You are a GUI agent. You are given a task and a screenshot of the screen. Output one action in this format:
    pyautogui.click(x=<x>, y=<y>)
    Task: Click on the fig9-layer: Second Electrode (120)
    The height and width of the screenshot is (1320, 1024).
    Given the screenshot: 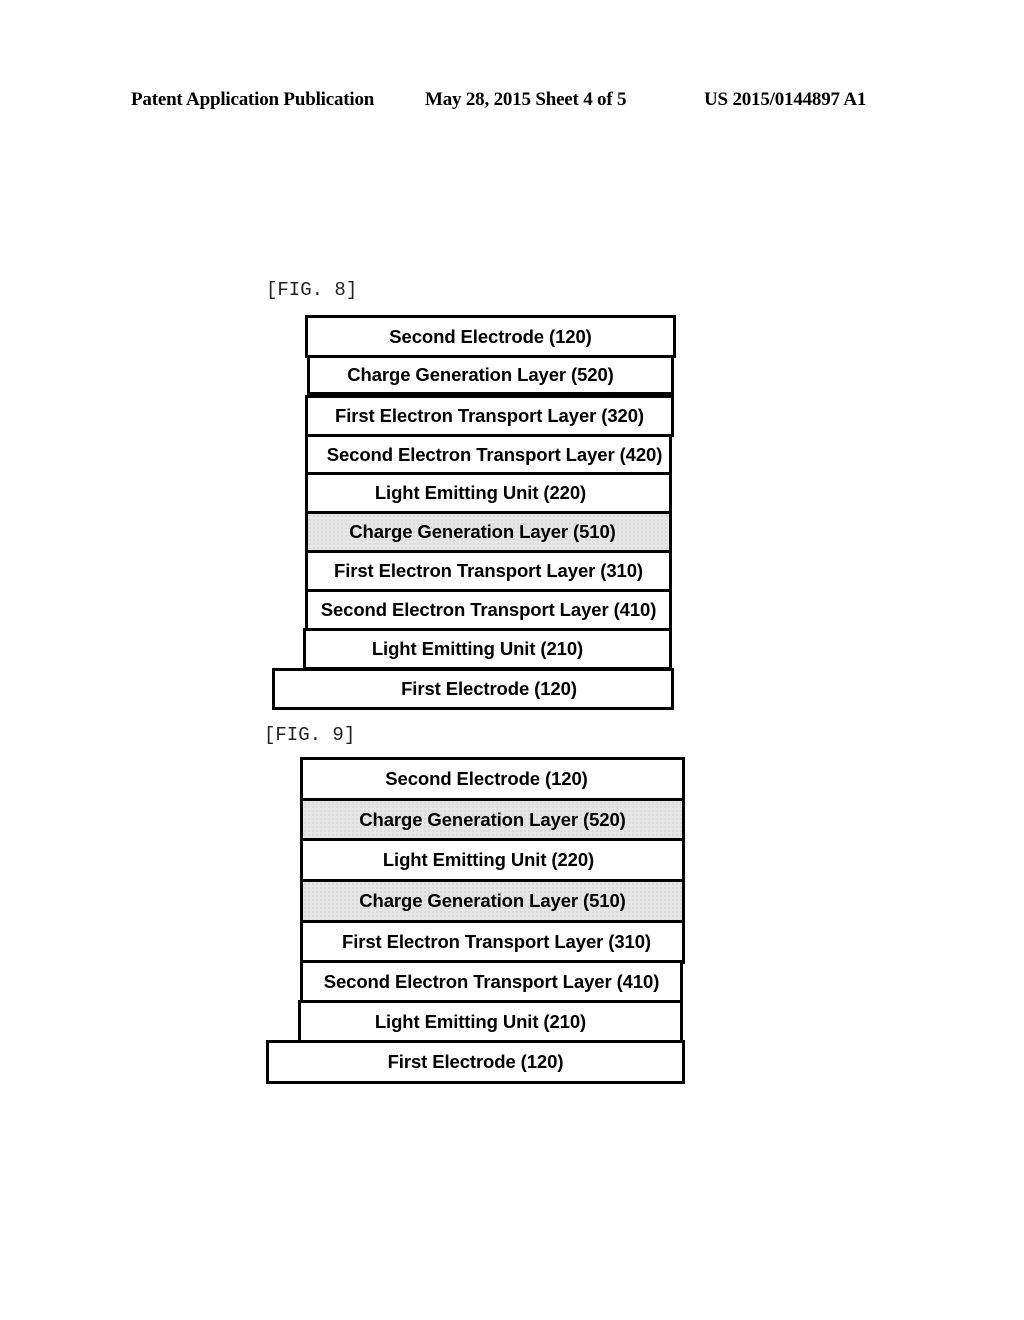 What is the action you would take?
    pyautogui.click(x=492, y=779)
    